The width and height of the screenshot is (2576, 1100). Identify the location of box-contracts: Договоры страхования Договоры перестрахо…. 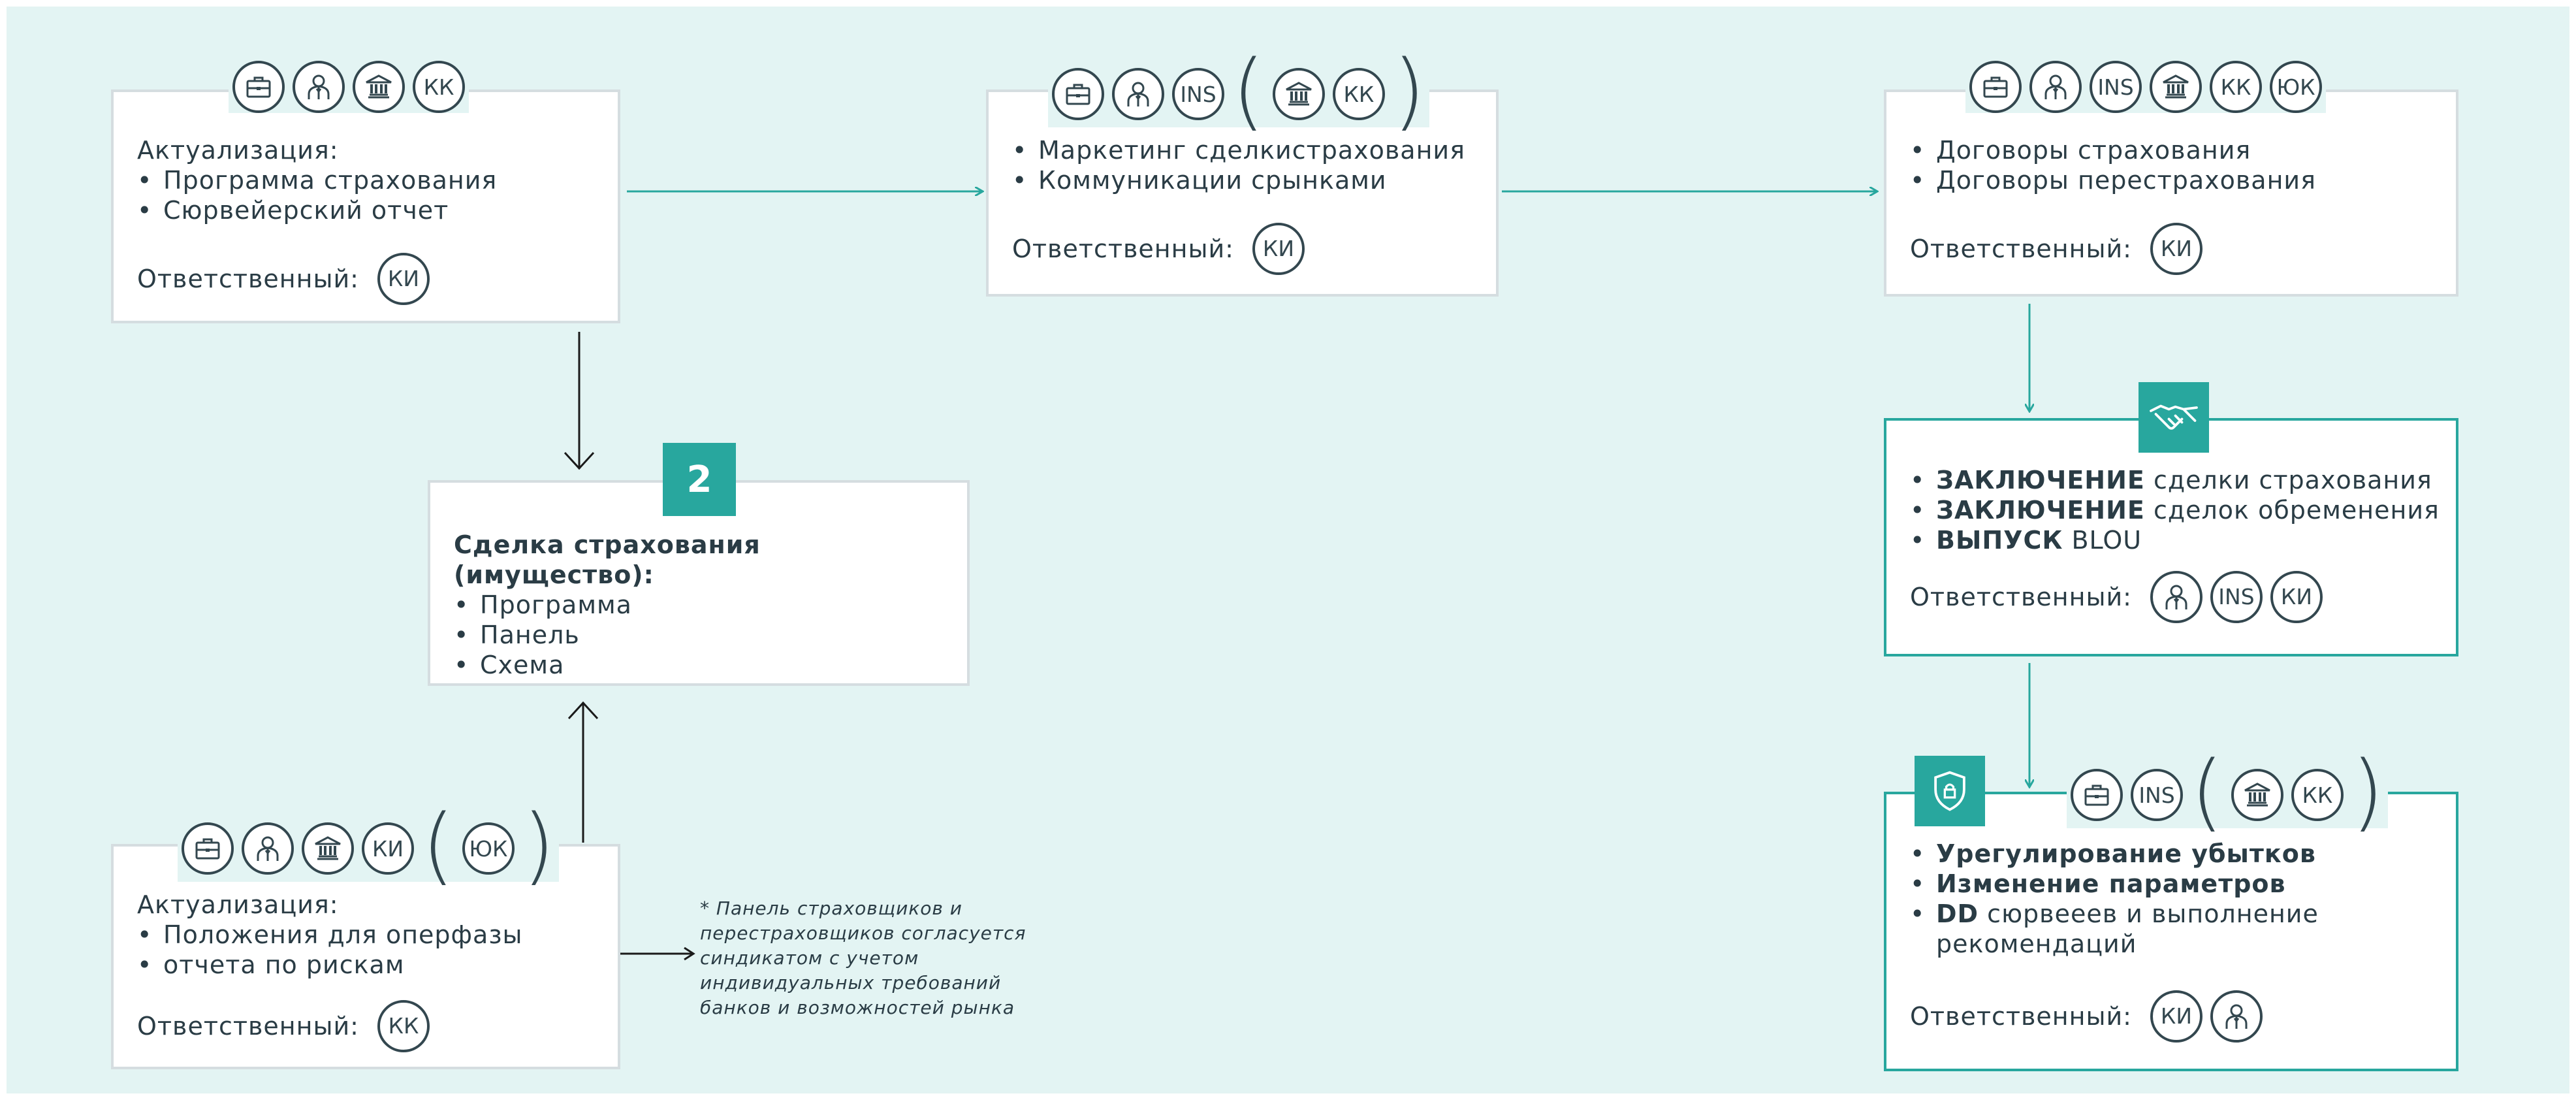
(2171, 193).